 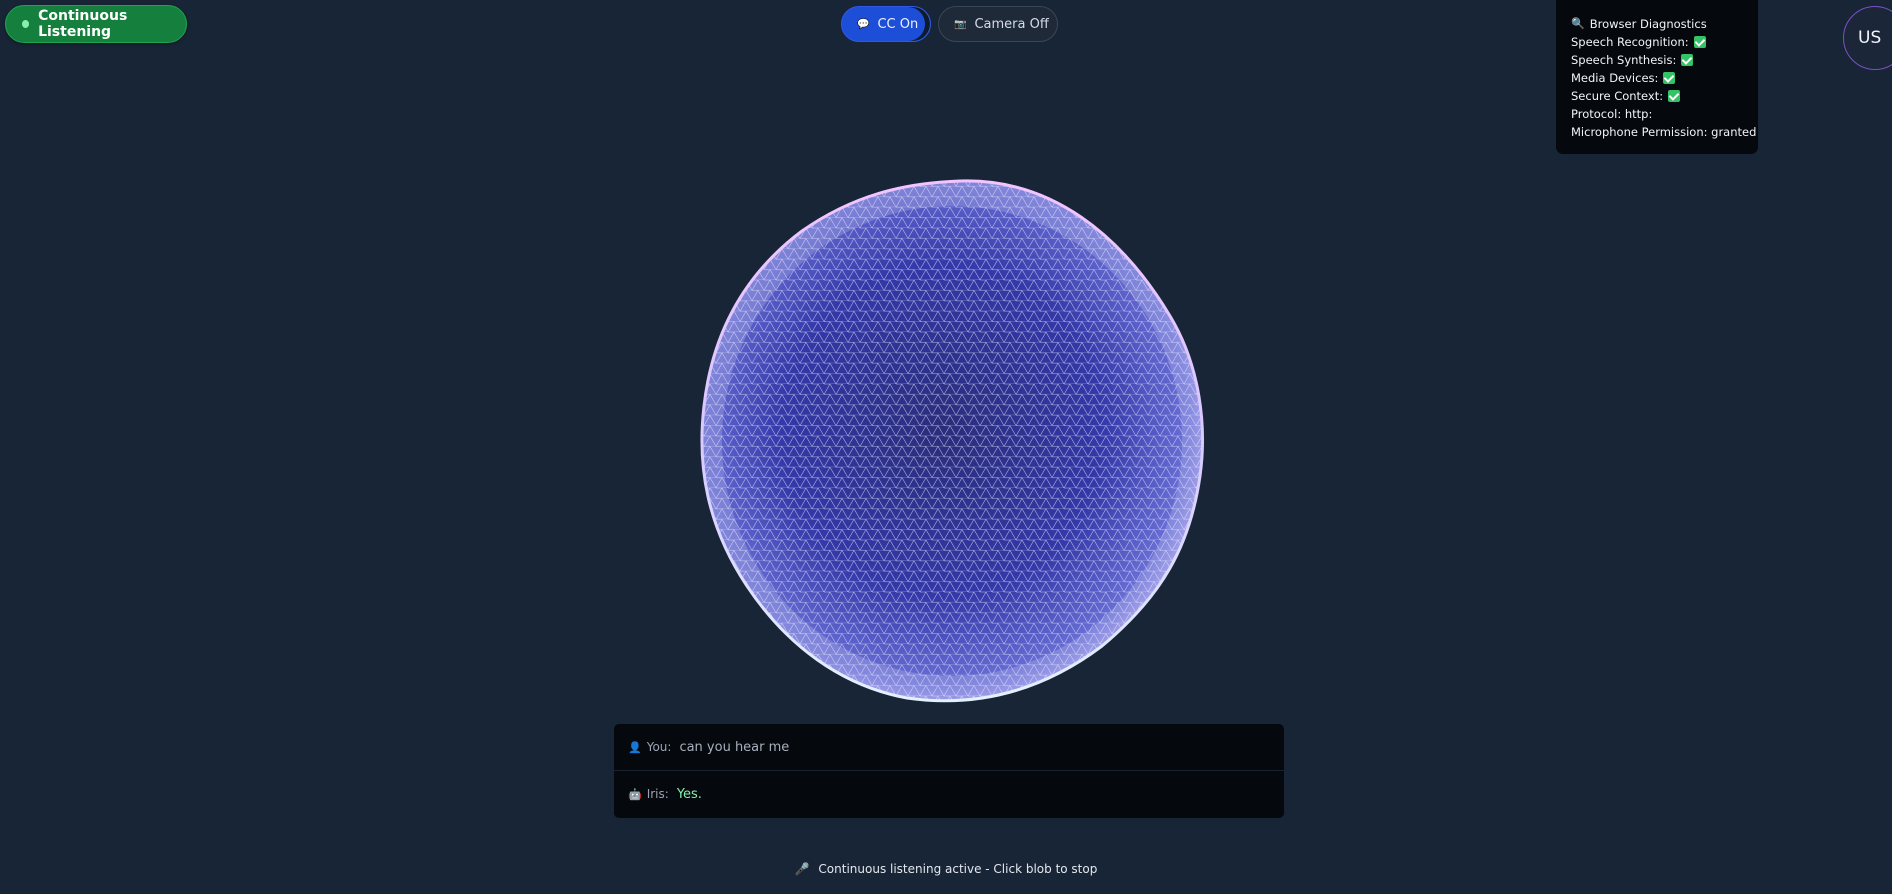 I want to click on camera-toggle-button: 📷 Camera Off, so click(x=998, y=24).